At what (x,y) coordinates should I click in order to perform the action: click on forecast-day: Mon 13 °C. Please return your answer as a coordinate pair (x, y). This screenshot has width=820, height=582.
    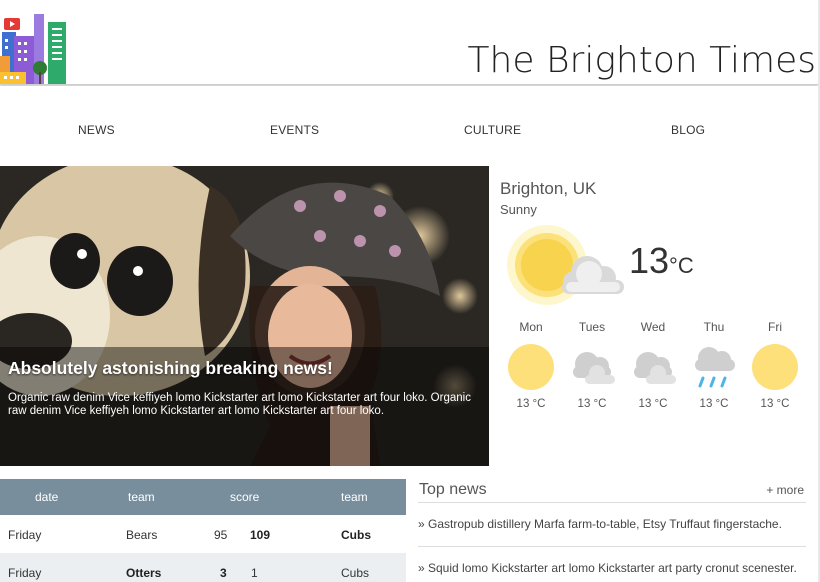
    Looking at the image, I should click on (531, 365).